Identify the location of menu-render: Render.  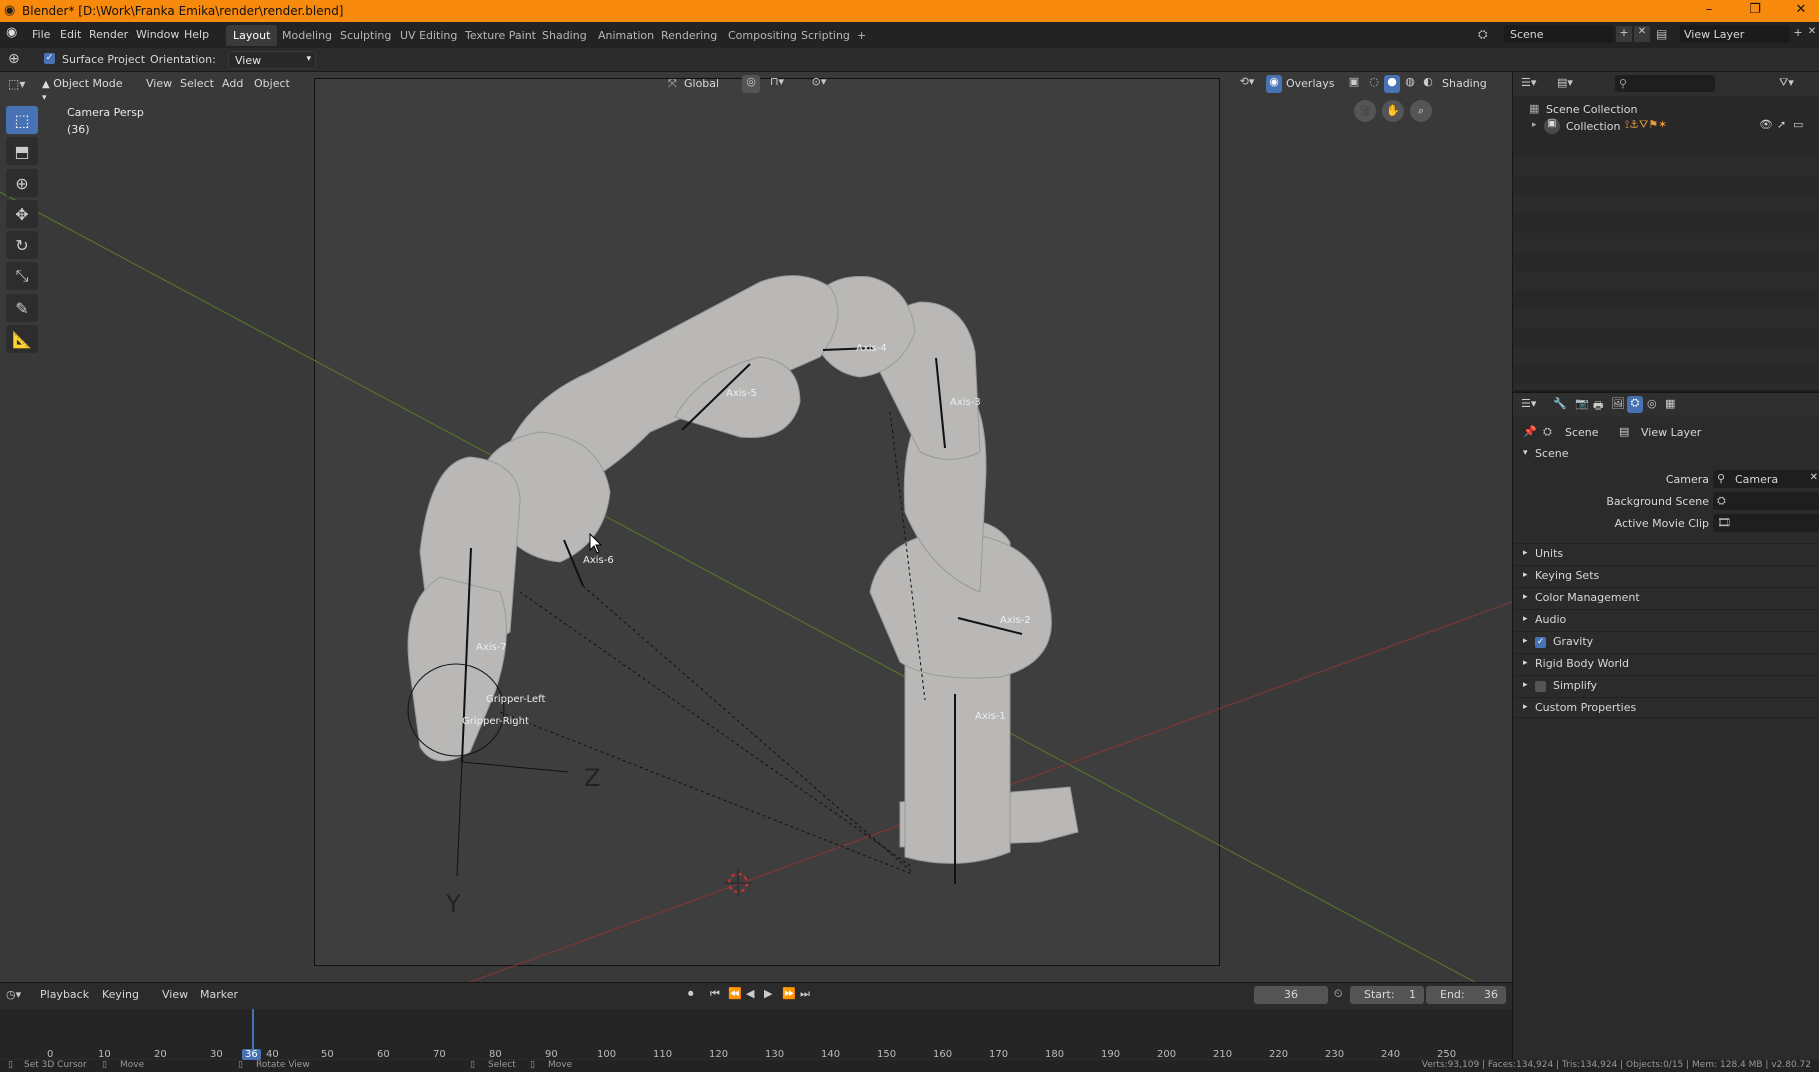
(108, 34).